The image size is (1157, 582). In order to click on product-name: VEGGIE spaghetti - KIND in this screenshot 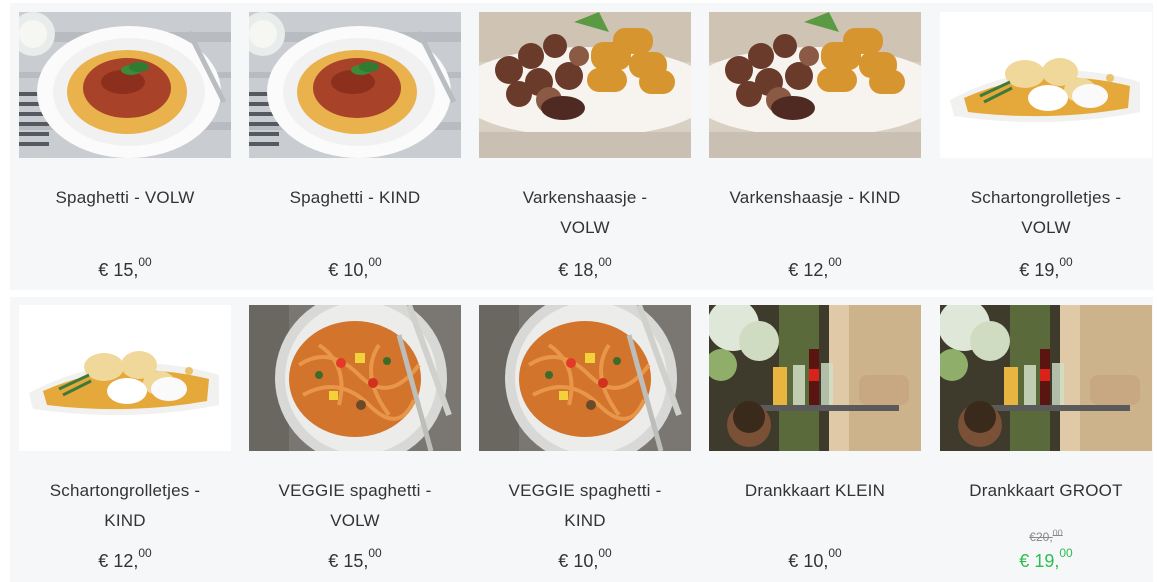, I will do `click(585, 506)`.